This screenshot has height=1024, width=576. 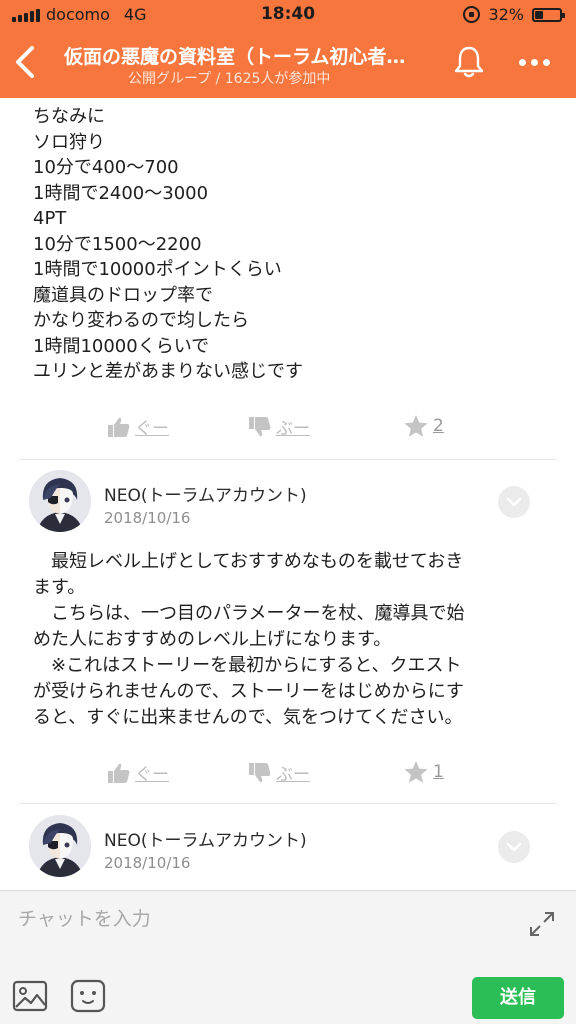 What do you see at coordinates (518, 998) in the screenshot?
I see `send-button: 送信` at bounding box center [518, 998].